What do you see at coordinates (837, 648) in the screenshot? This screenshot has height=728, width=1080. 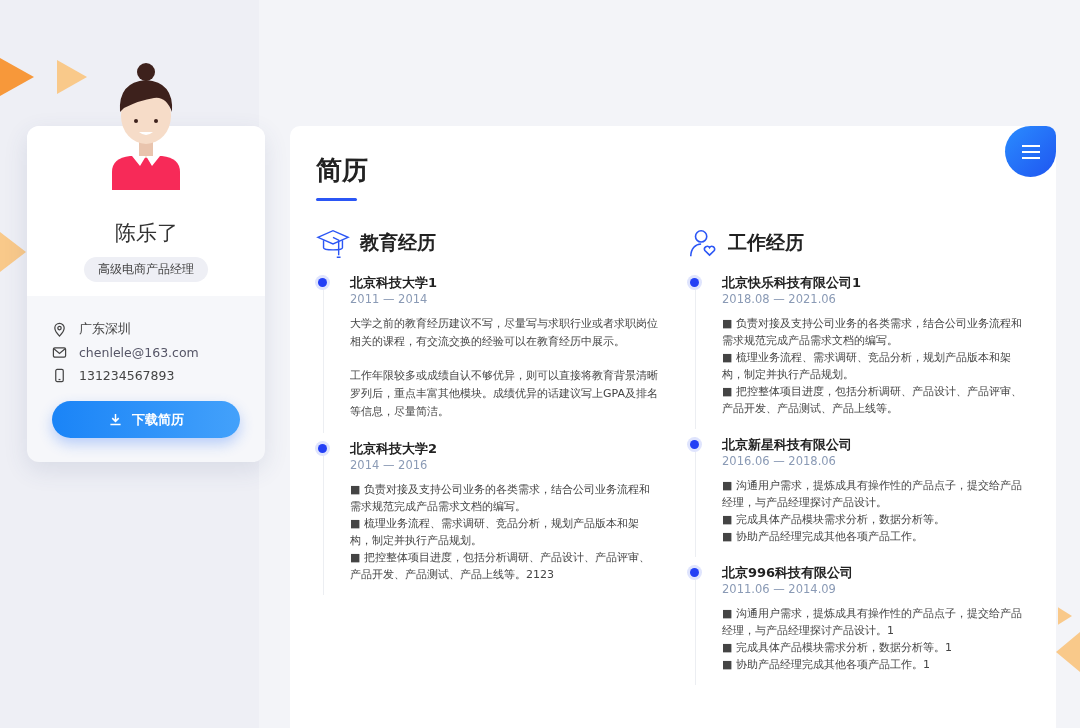 I see `bullet-item: ■ 完成具体产品模块需求分析，数据分析等。1` at bounding box center [837, 648].